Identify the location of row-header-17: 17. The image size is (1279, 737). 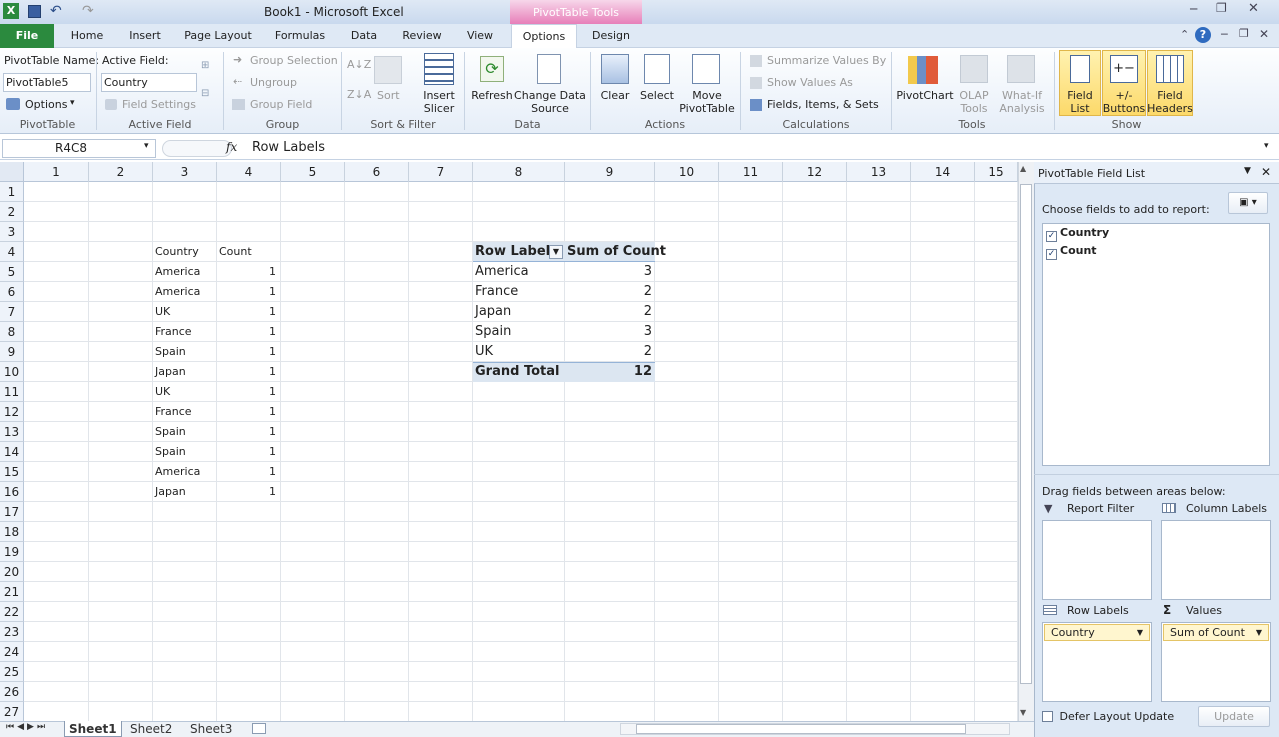
(12, 512).